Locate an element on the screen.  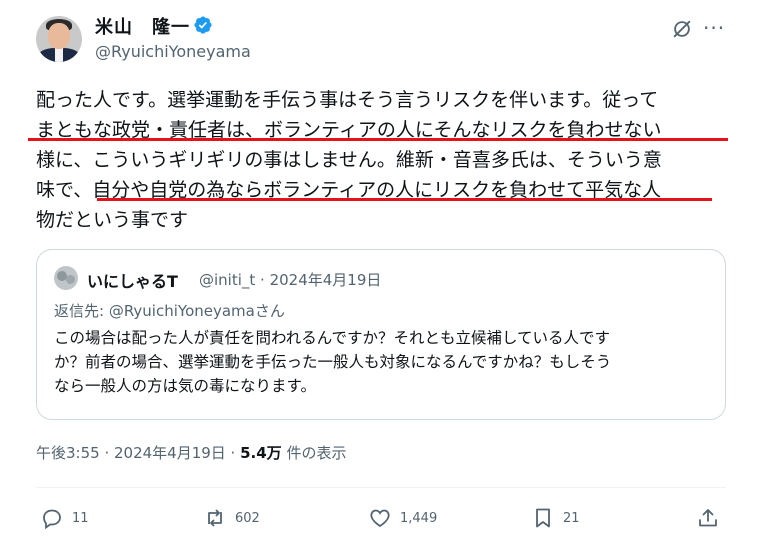
quoted-author-meta: @initi_t · 2024年4月19日 is located at coordinates (290, 280).